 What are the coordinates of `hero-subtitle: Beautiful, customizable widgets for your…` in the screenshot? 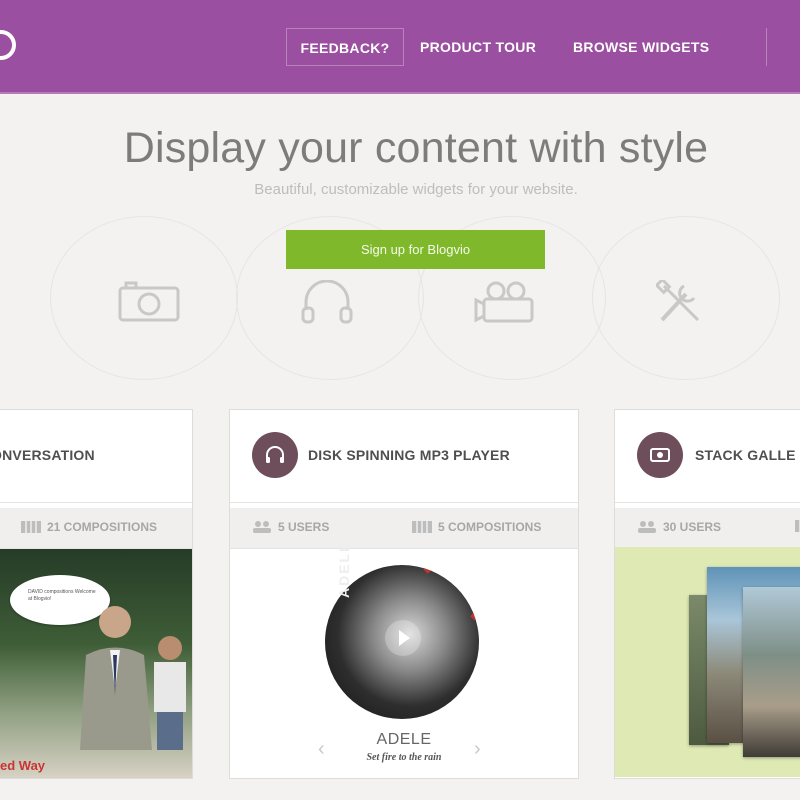 It's located at (416, 189).